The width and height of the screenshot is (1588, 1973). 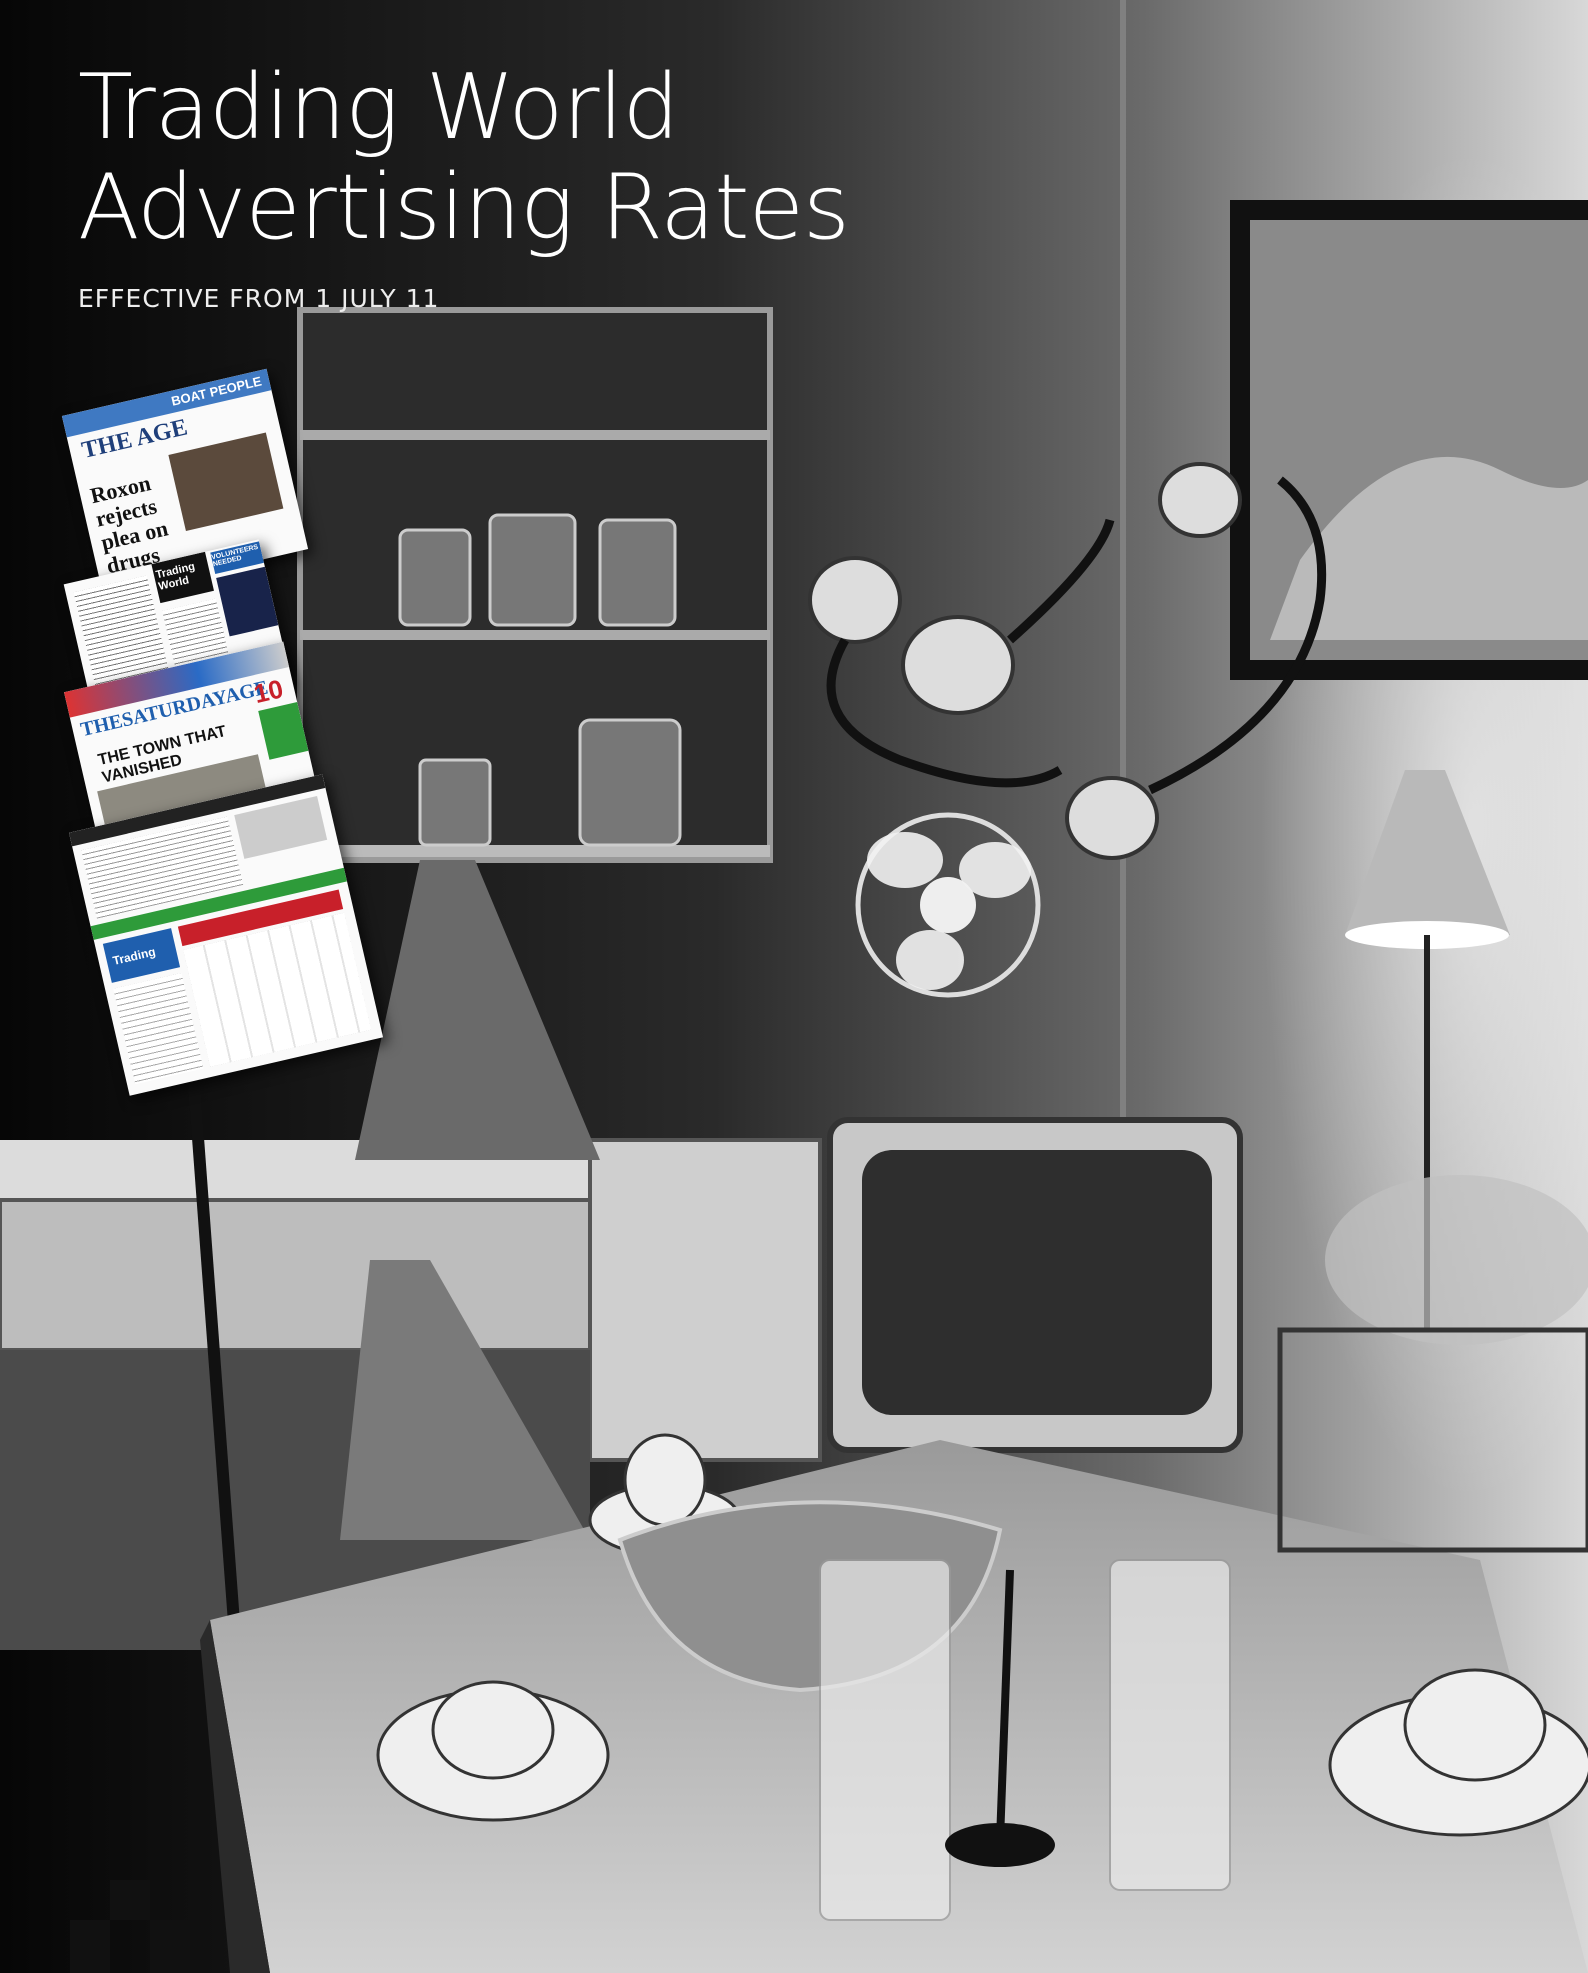 I want to click on title-line-2: Advertising Rates, so click(x=464, y=207).